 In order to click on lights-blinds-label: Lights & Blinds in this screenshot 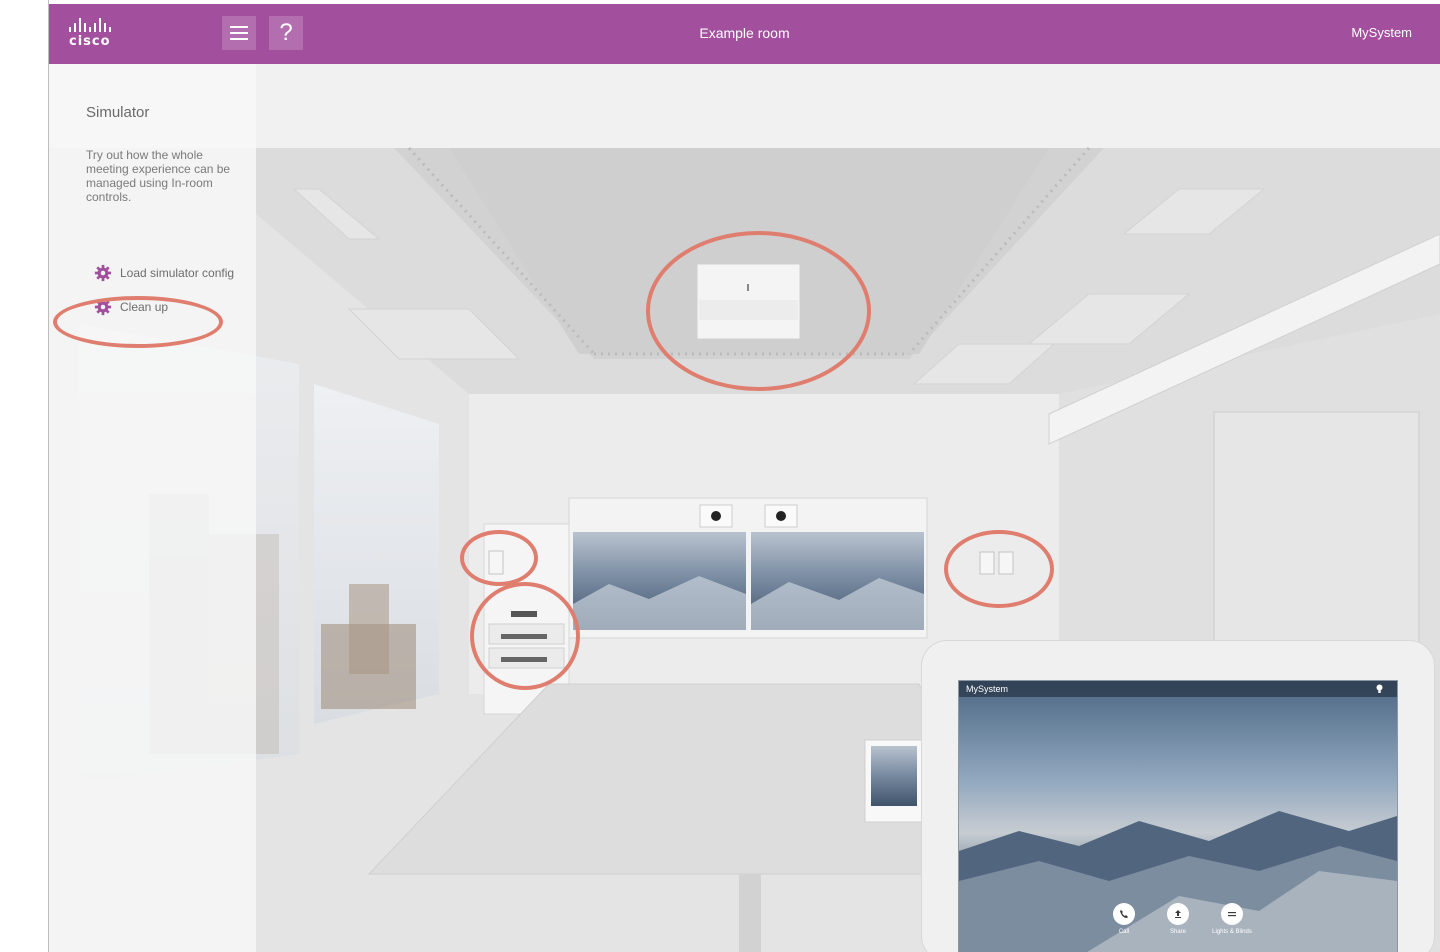, I will do `click(1232, 932)`.